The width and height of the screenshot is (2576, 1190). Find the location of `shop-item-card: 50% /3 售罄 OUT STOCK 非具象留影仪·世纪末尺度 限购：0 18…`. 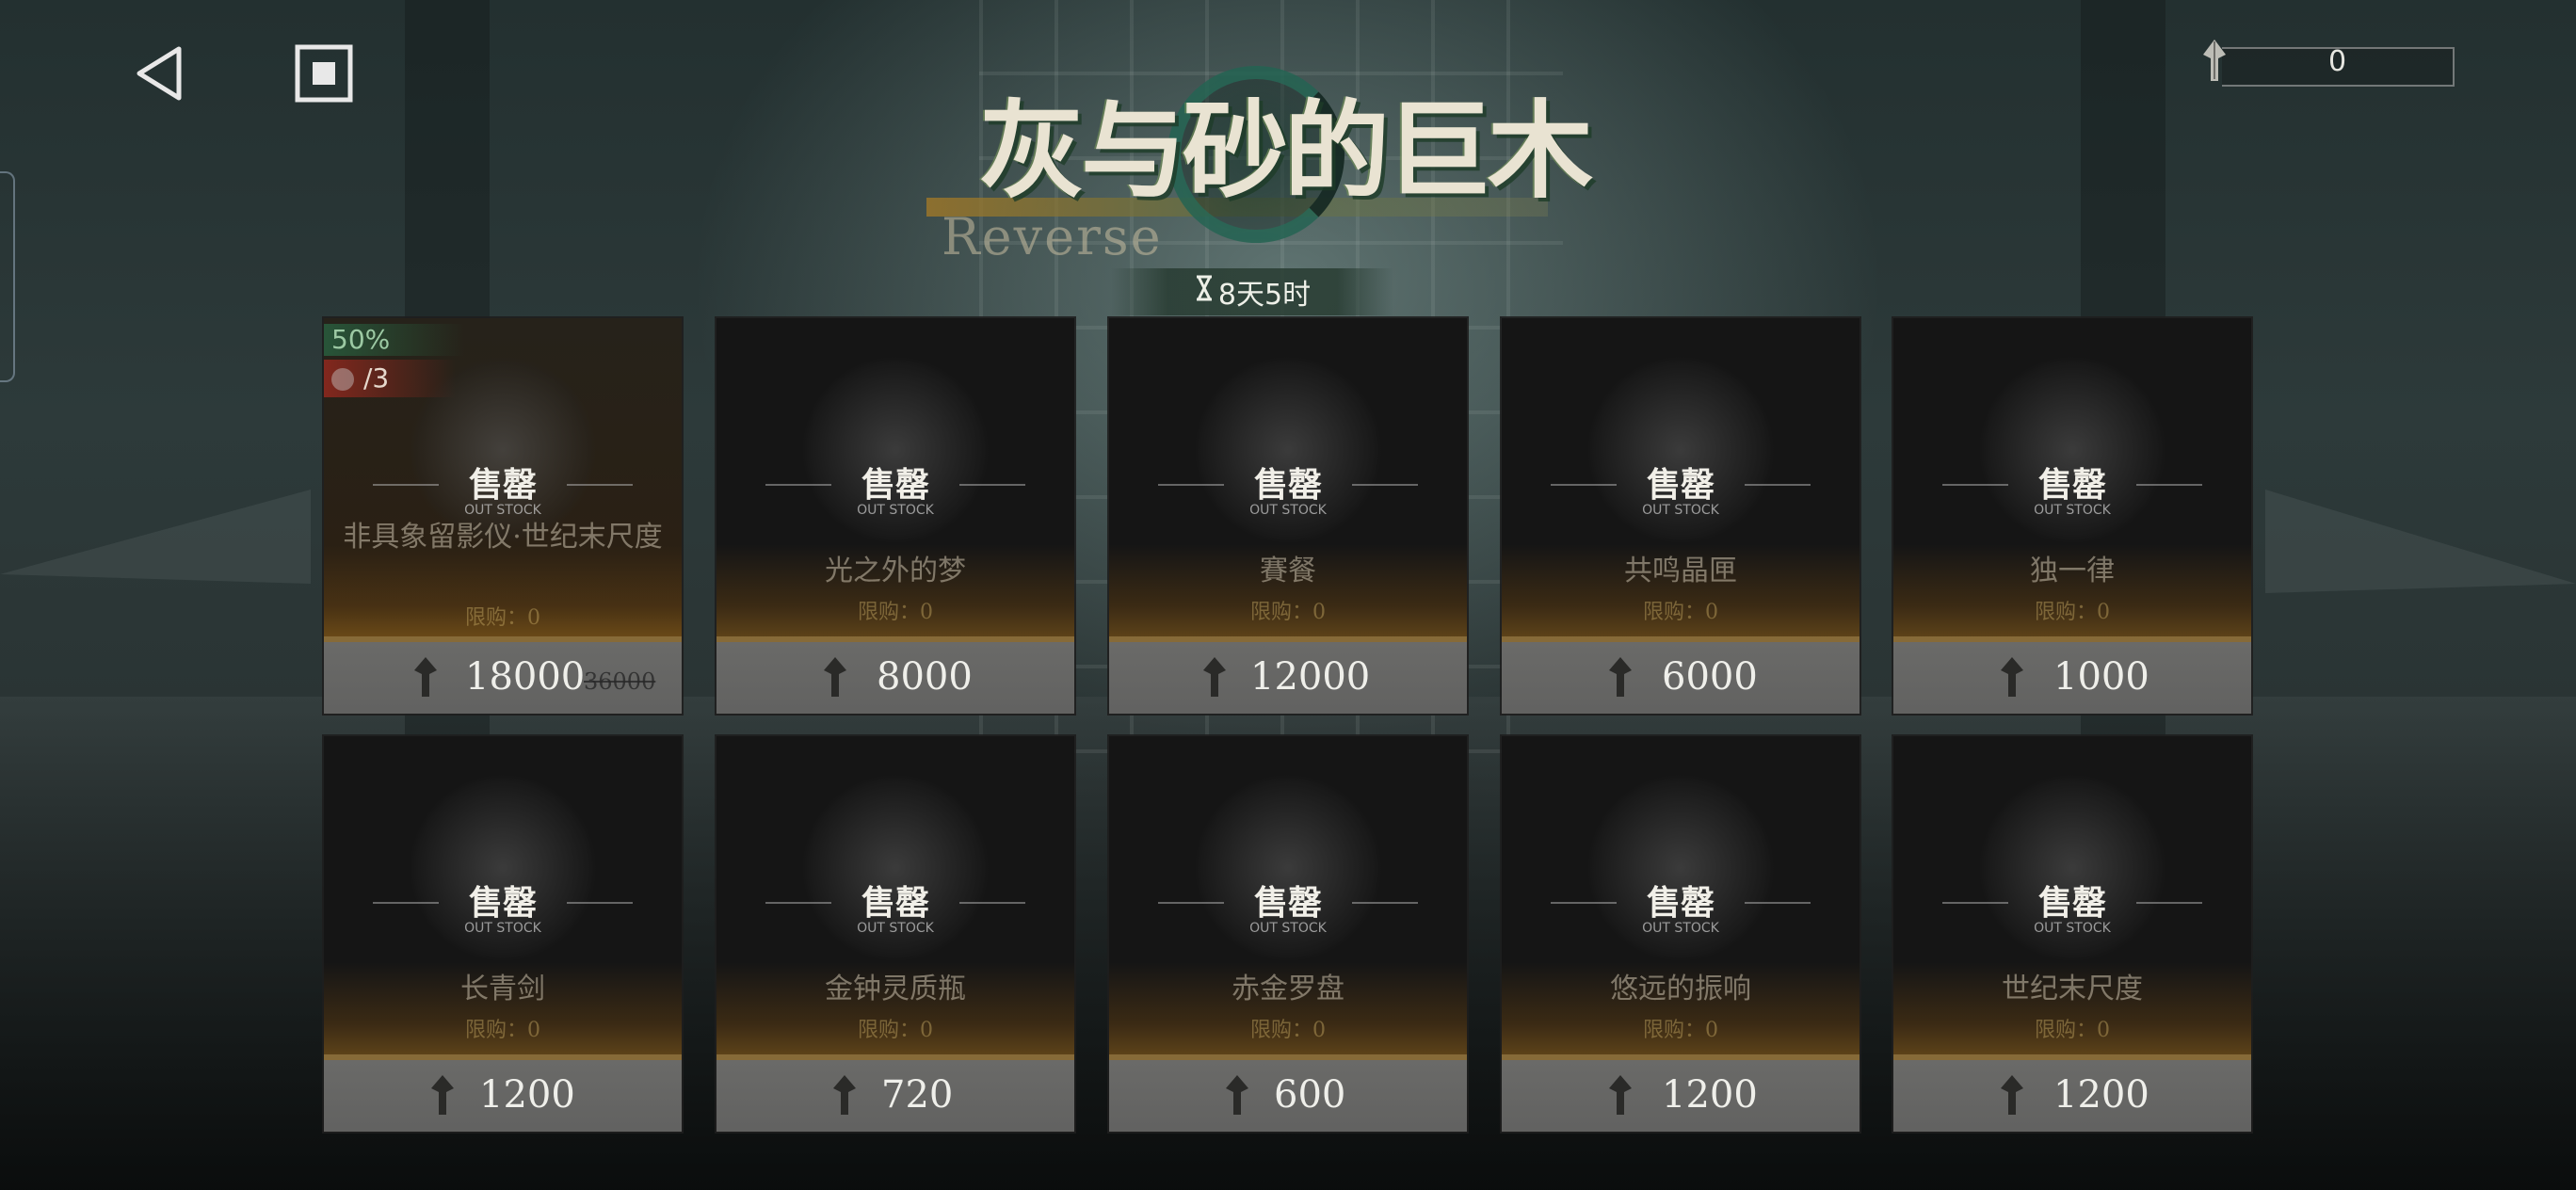

shop-item-card: 50% /3 售罄 OUT STOCK 非具象留影仪·世纪末尺度 限购：0 18… is located at coordinates (503, 516).